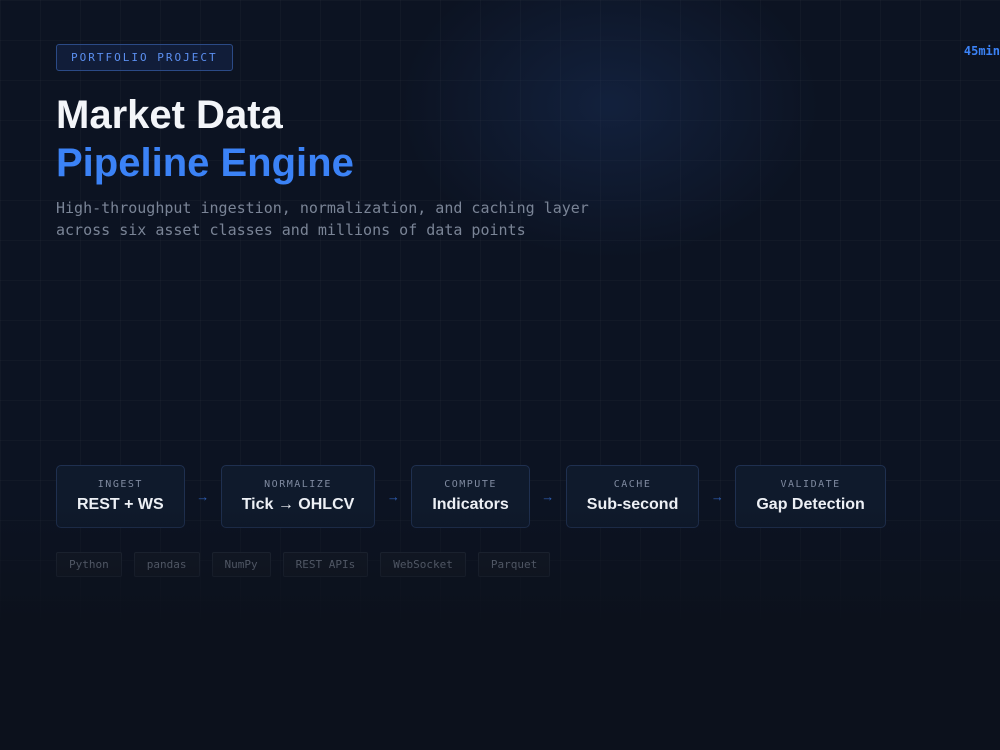  Describe the element at coordinates (166, 564) in the screenshot. I see `tech-tag-pandas: pandas` at that location.